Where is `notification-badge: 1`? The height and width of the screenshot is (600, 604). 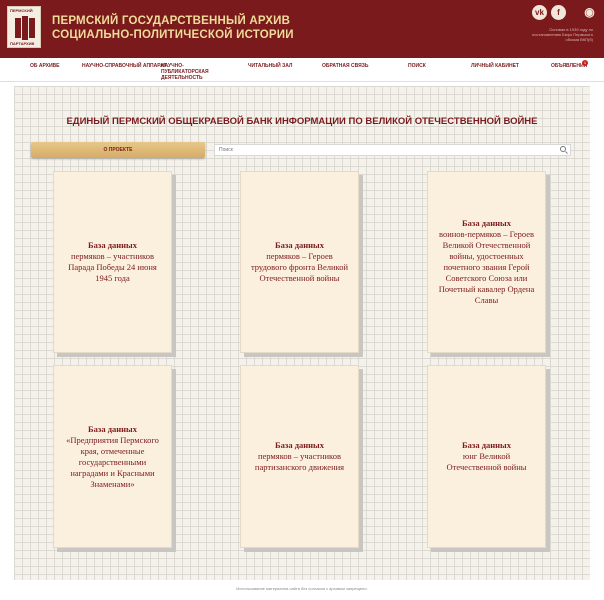 notification-badge: 1 is located at coordinates (585, 63).